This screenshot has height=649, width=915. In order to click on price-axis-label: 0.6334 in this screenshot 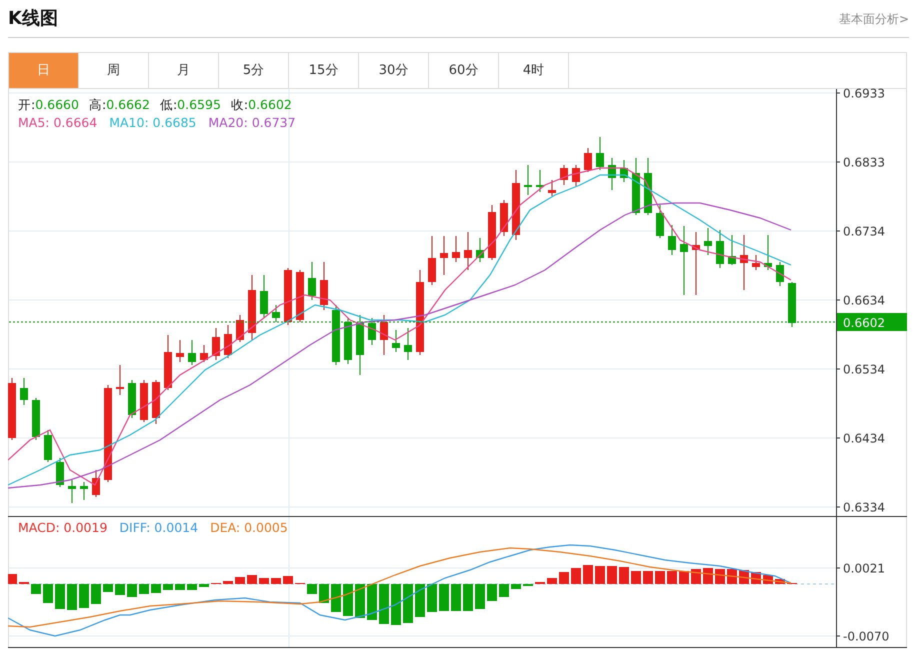, I will do `click(864, 507)`.